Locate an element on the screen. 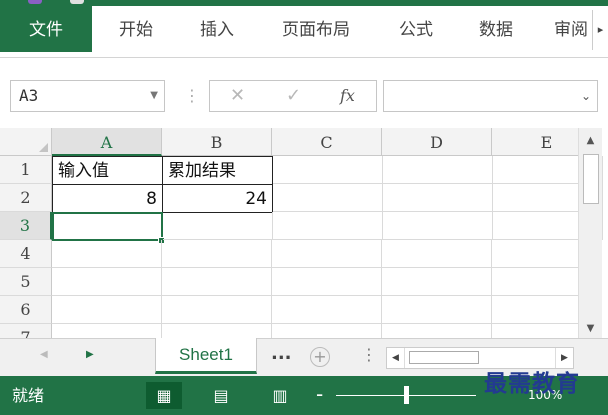  hscroll-thumb is located at coordinates (444, 357).